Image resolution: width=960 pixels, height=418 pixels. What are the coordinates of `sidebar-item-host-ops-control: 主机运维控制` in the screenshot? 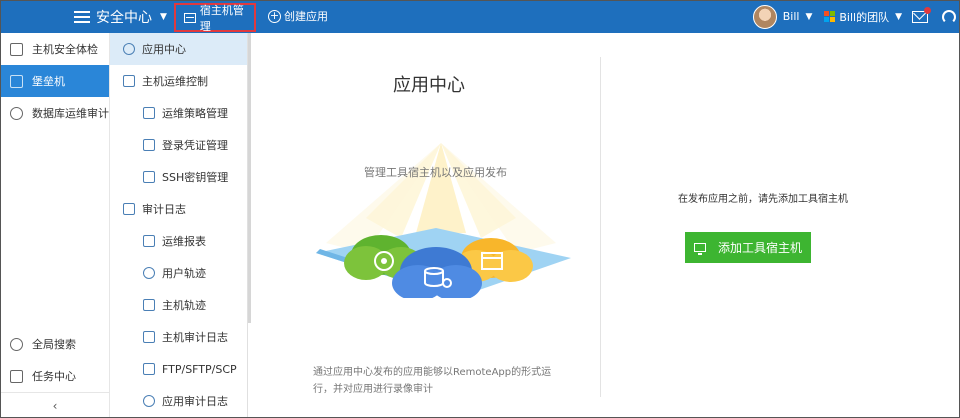 It's located at (178, 81).